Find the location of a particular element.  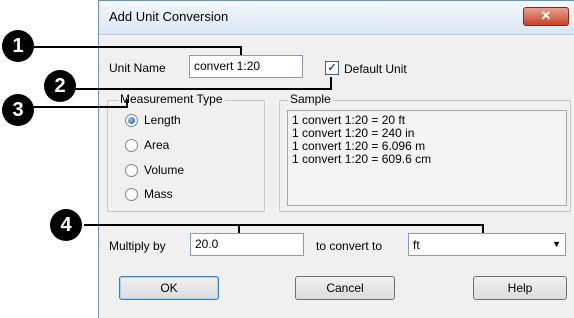

radio-length is located at coordinates (131, 120).